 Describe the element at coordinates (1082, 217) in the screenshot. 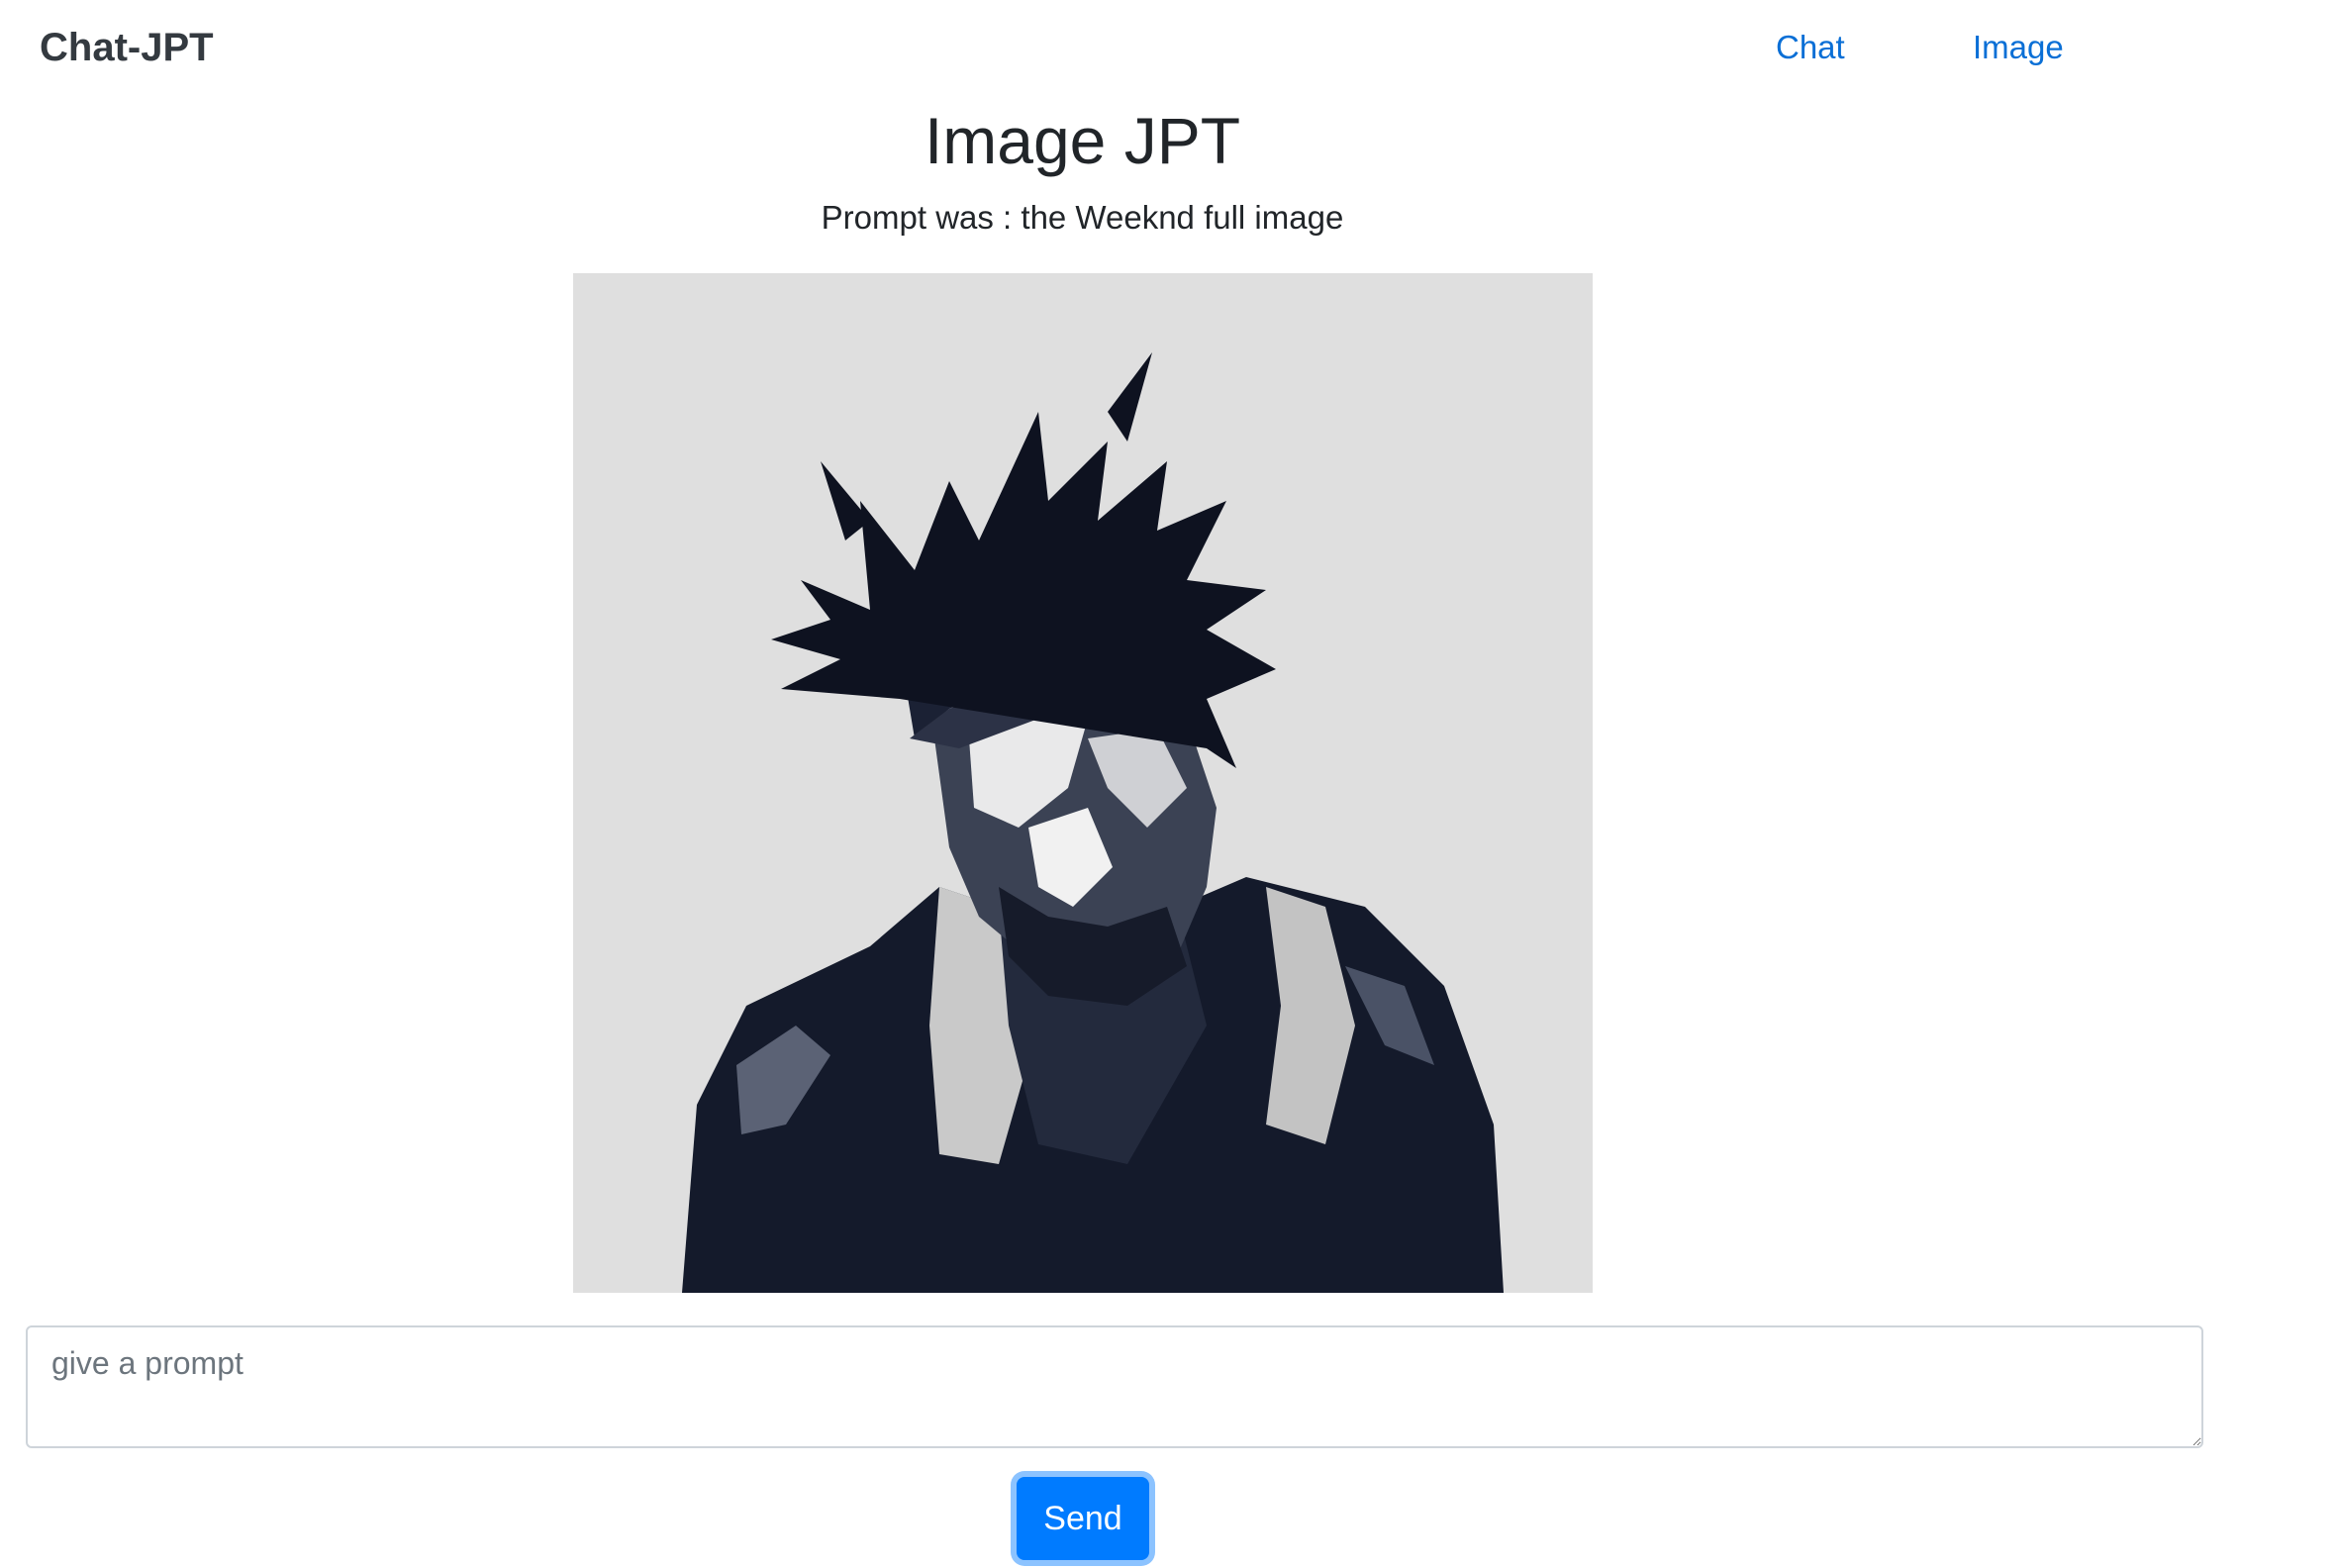

I see `prompt-echo: Prompt was : the Weeknd full image` at that location.